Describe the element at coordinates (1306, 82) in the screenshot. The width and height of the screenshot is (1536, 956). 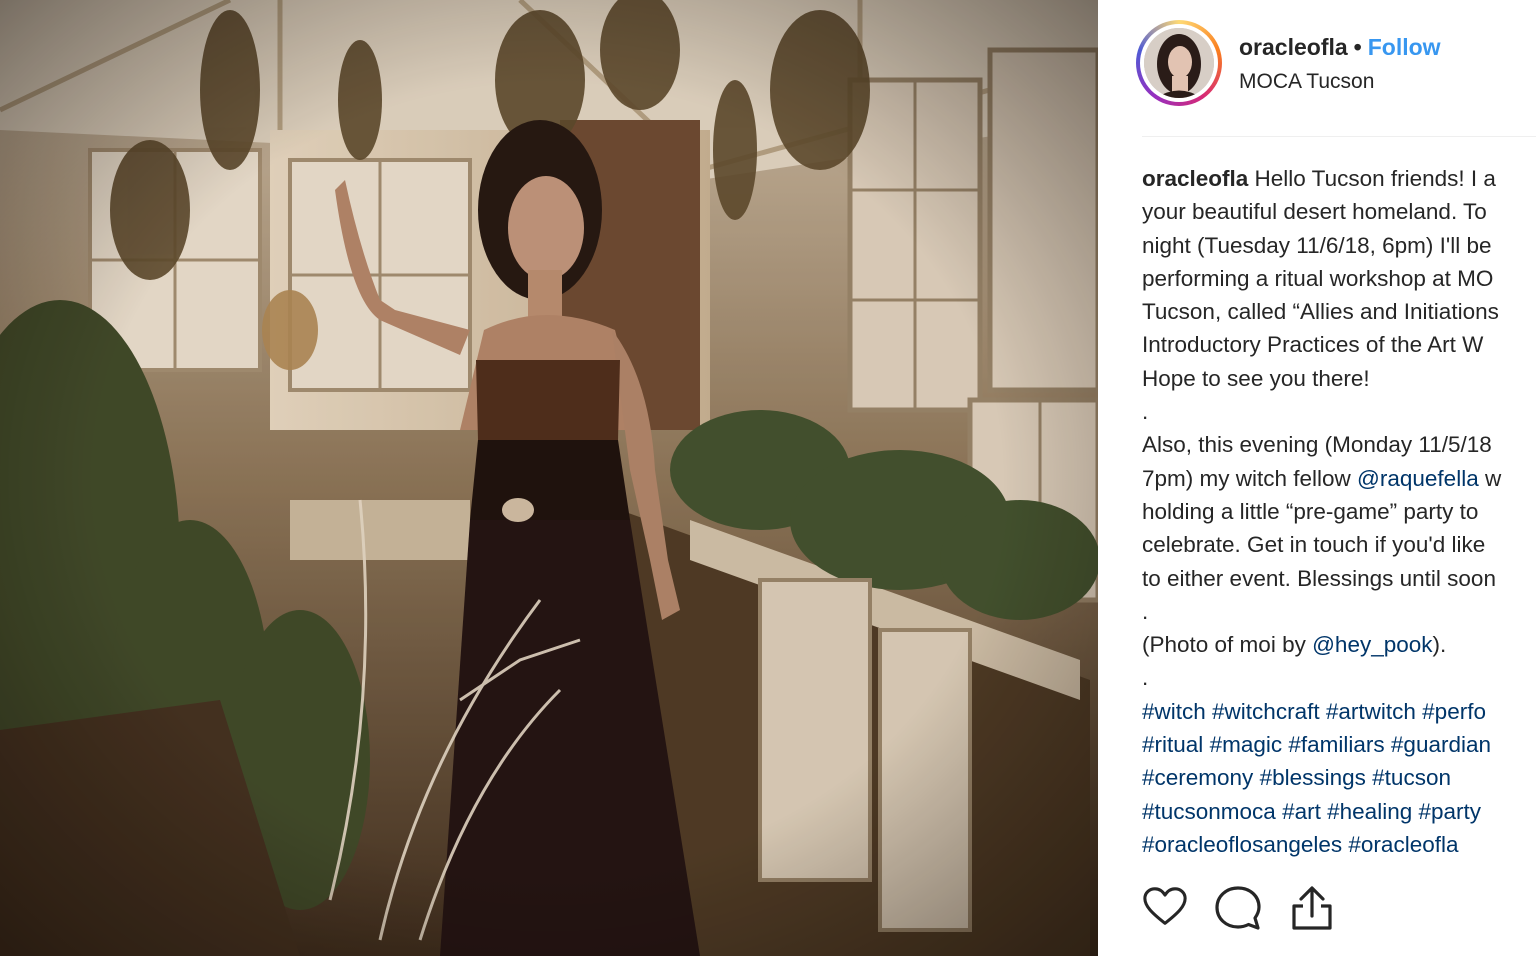
I see `location-link: MOCA Tucson` at that location.